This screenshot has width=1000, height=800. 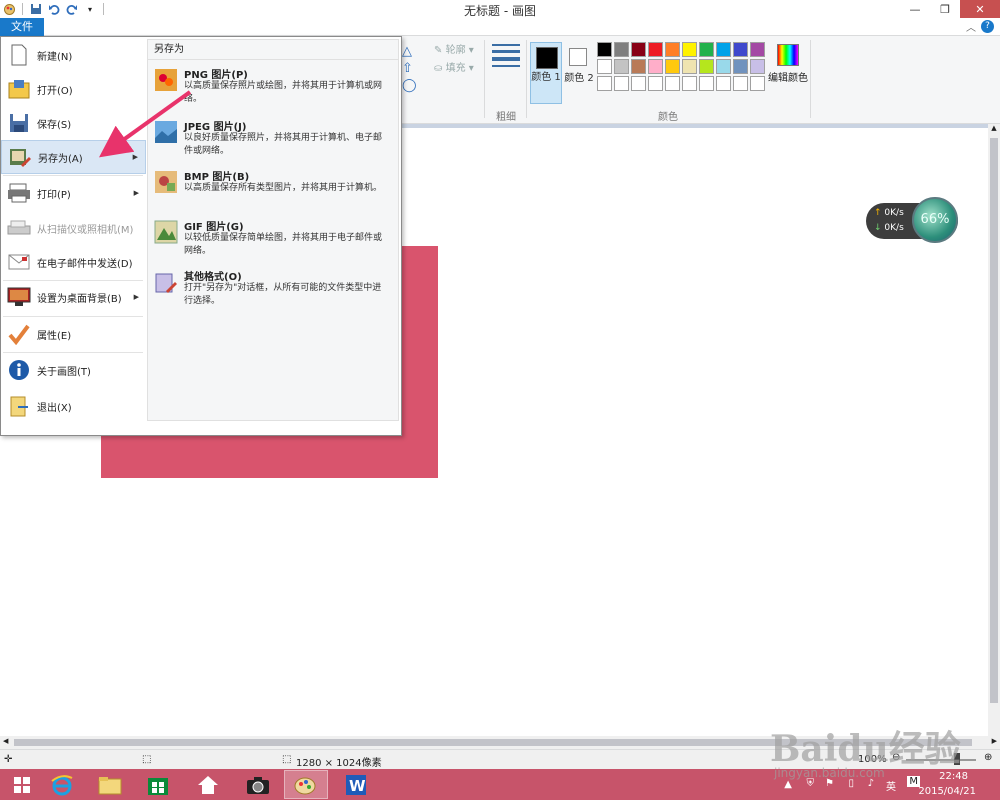 I want to click on save-as-option: JPEG 图片(J) 以良好质量保存照片，并将其用于计算机、电子邮件或网络。, so click(x=274, y=142).